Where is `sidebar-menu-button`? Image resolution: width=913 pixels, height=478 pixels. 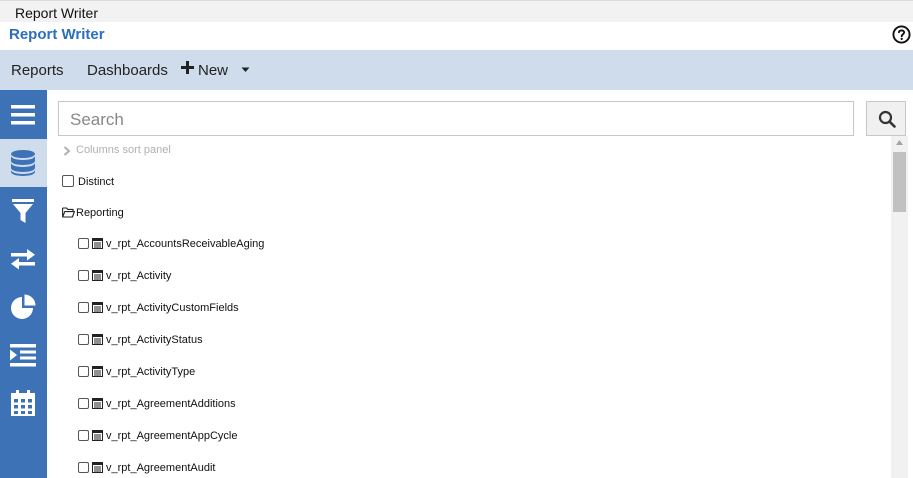 sidebar-menu-button is located at coordinates (23, 115).